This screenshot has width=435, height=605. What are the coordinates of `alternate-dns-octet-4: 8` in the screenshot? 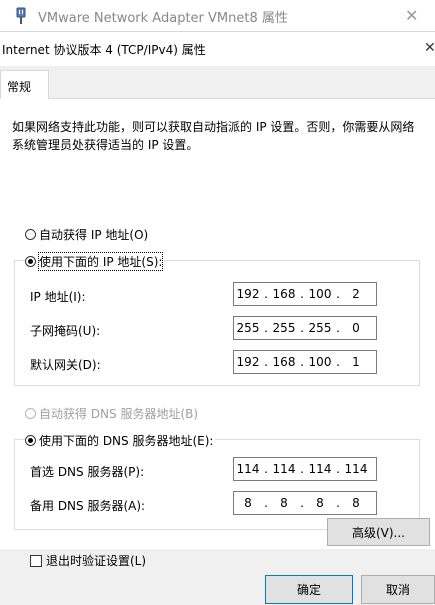 It's located at (356, 503).